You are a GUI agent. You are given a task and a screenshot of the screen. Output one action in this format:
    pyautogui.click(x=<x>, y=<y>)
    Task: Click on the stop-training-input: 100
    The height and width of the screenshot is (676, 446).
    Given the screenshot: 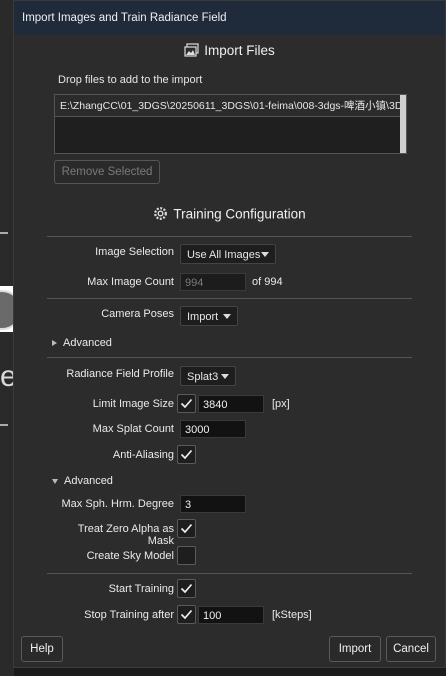 What is the action you would take?
    pyautogui.click(x=231, y=615)
    